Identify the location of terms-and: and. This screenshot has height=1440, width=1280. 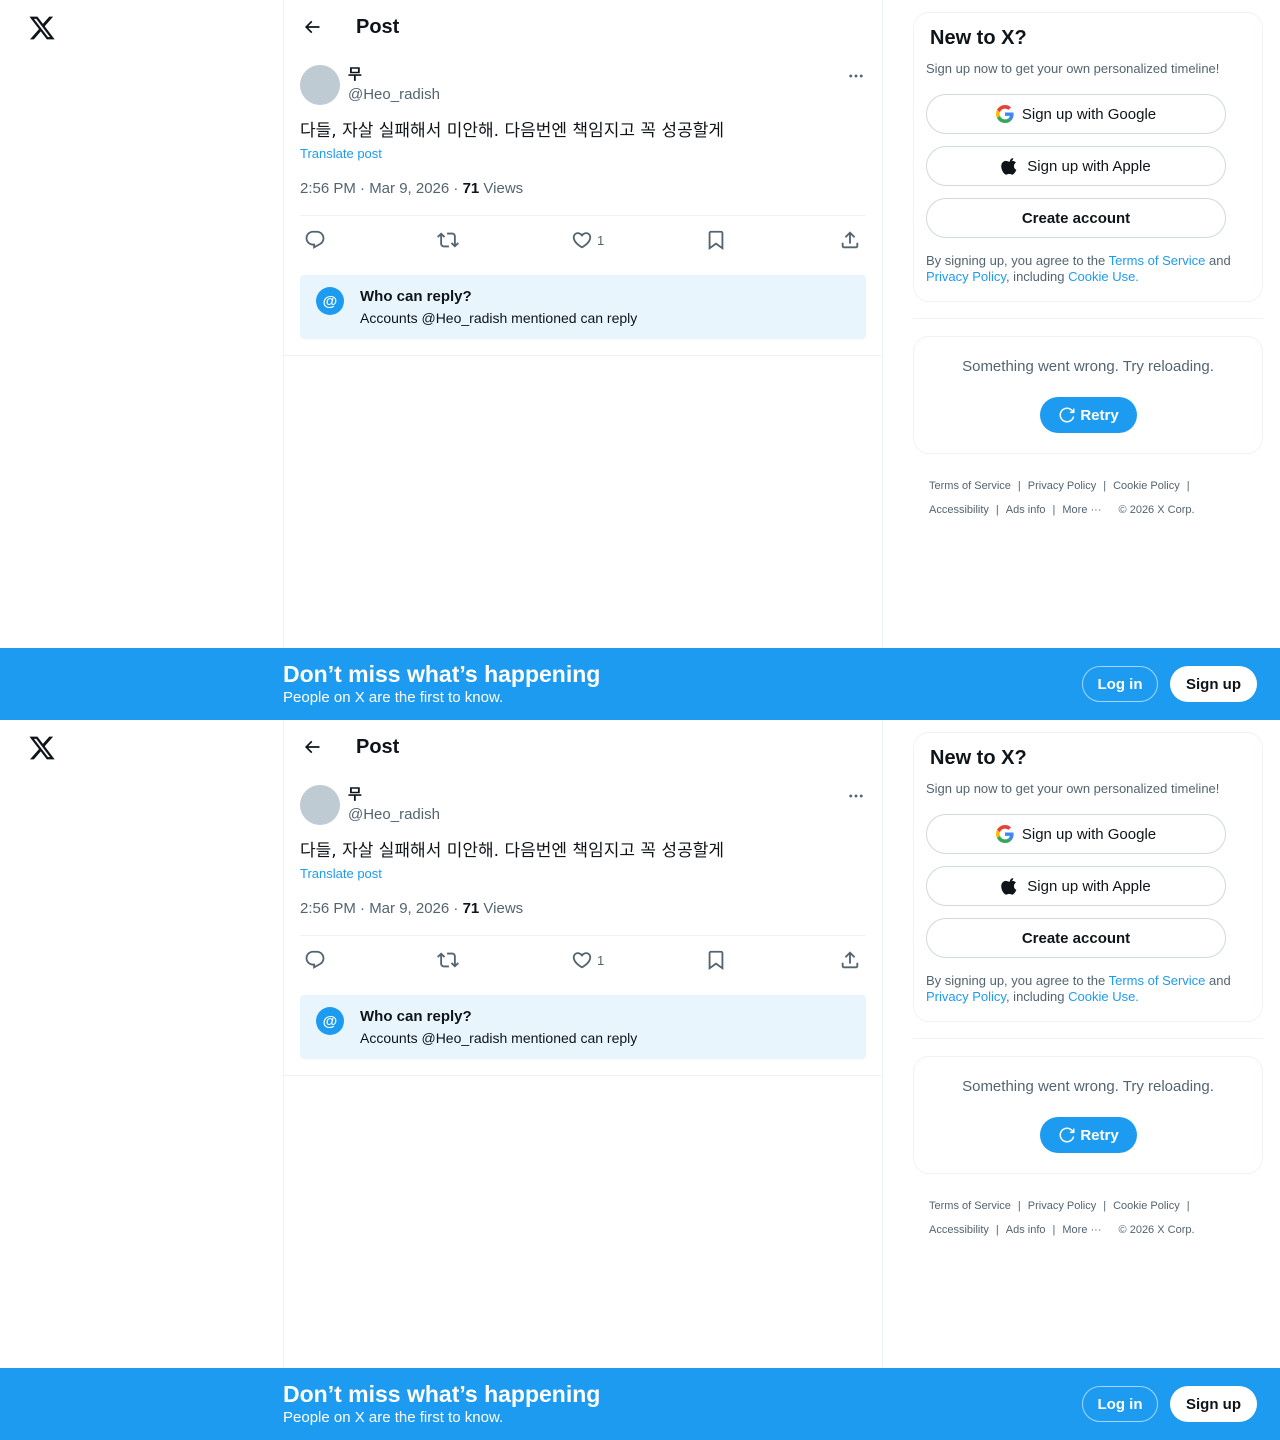
(1218, 980).